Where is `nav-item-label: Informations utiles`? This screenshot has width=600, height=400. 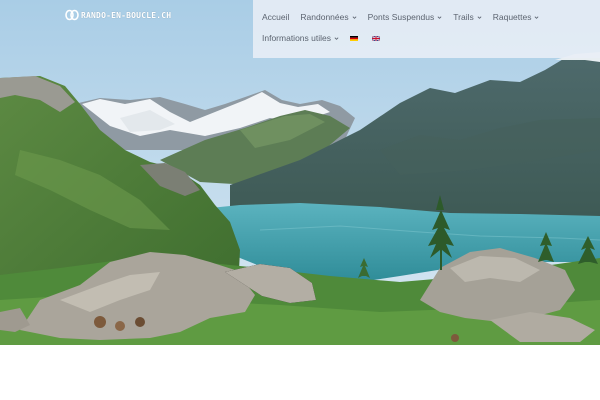 nav-item-label: Informations utiles is located at coordinates (296, 38).